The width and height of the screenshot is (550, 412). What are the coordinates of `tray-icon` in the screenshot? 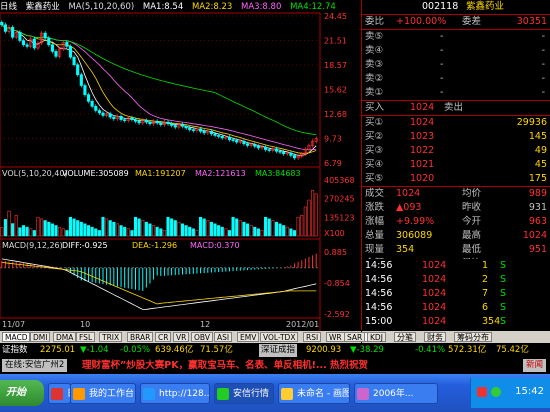 It's located at (482, 392).